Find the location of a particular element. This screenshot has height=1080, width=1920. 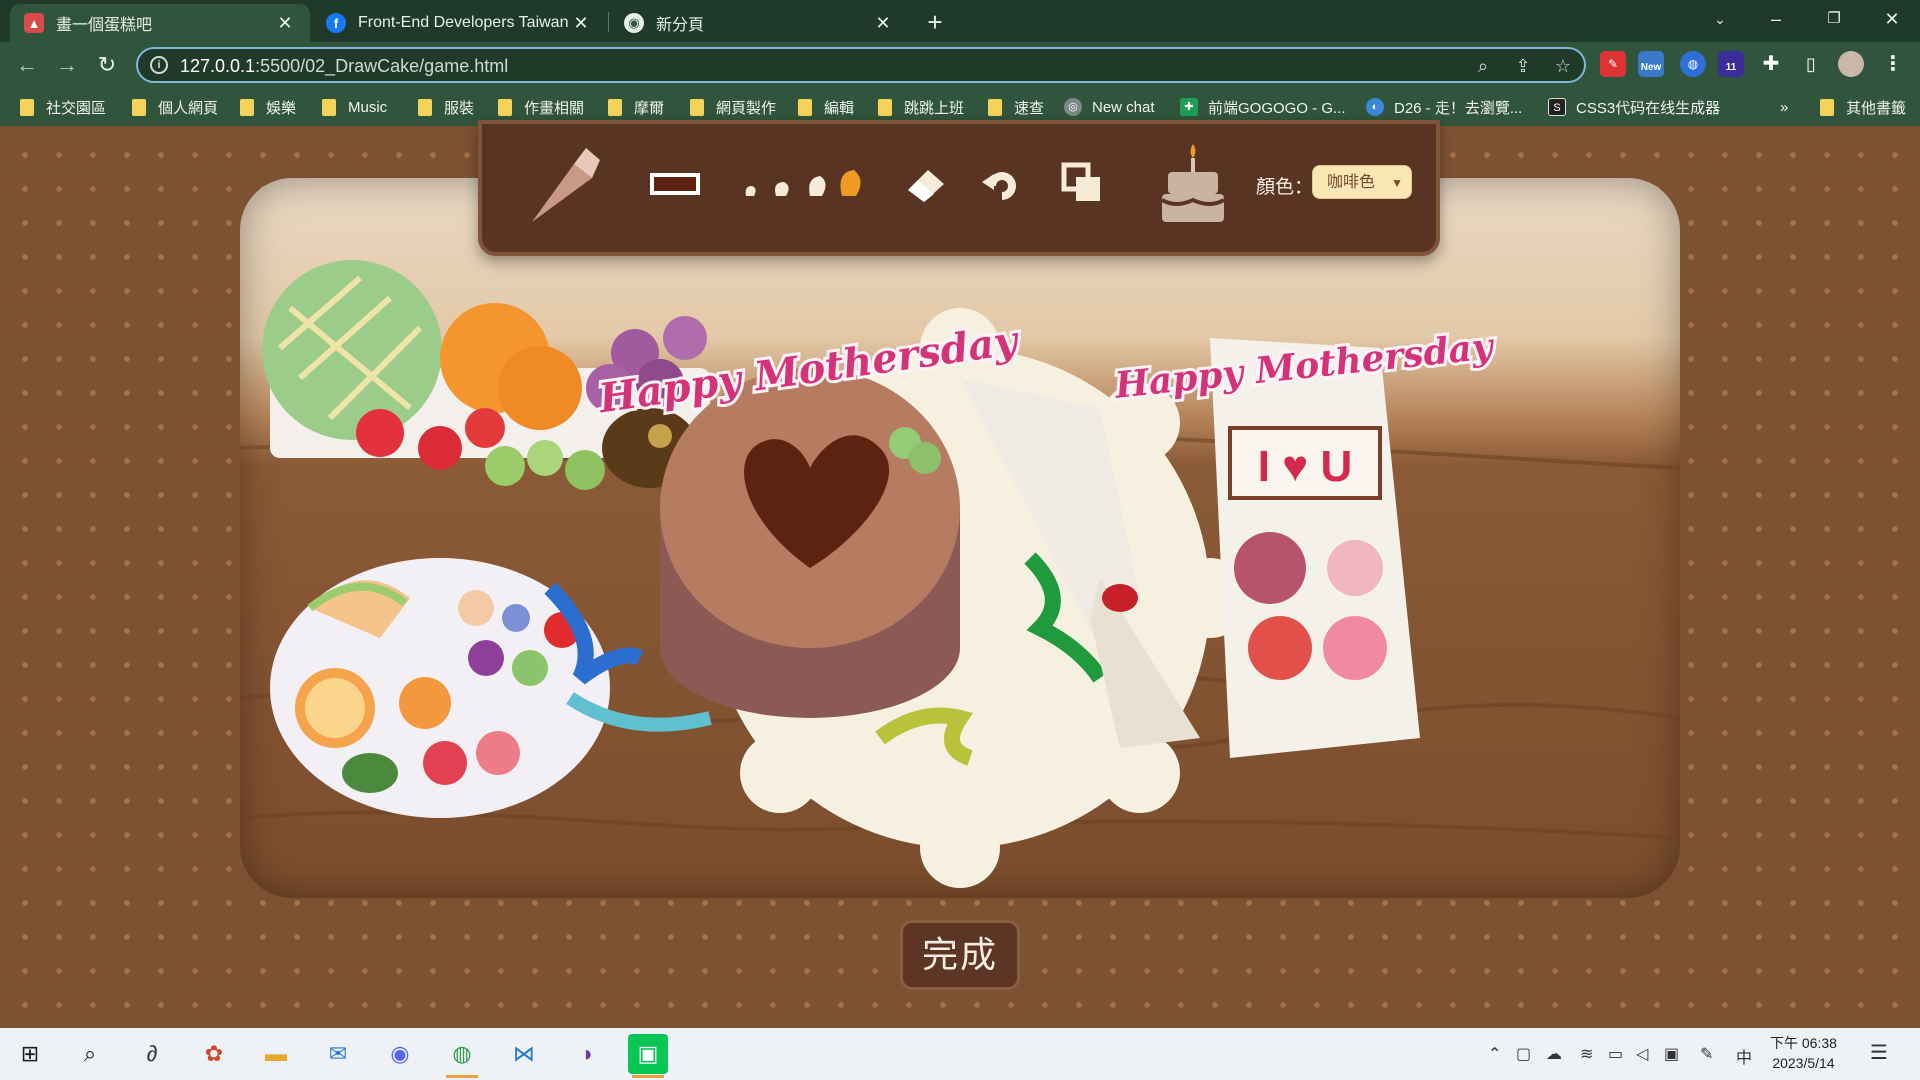

pen-icon: ✎ is located at coordinates (1706, 1054).